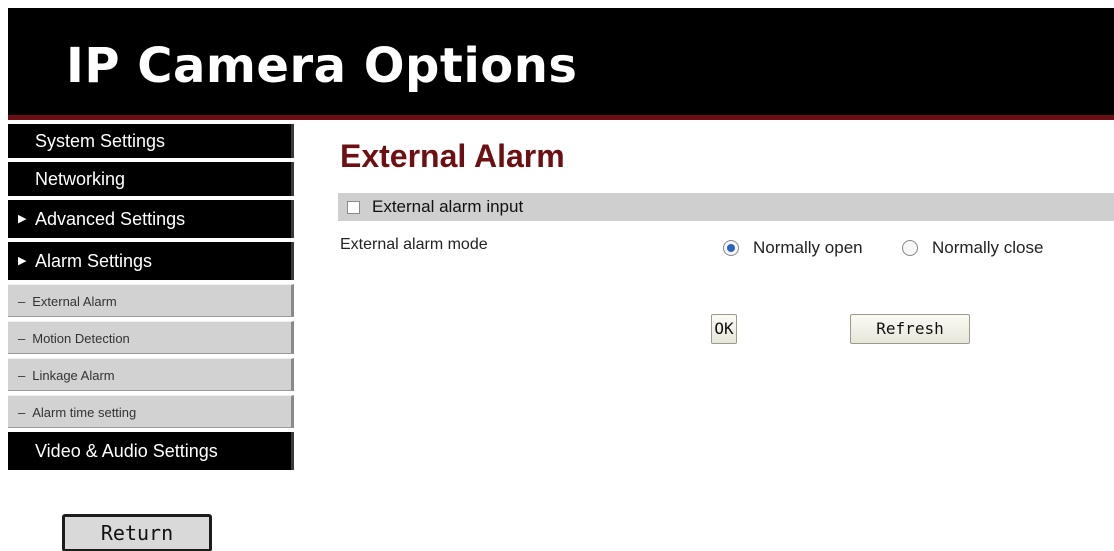 This screenshot has width=1114, height=551. I want to click on page-title: External Alarm, so click(452, 156).